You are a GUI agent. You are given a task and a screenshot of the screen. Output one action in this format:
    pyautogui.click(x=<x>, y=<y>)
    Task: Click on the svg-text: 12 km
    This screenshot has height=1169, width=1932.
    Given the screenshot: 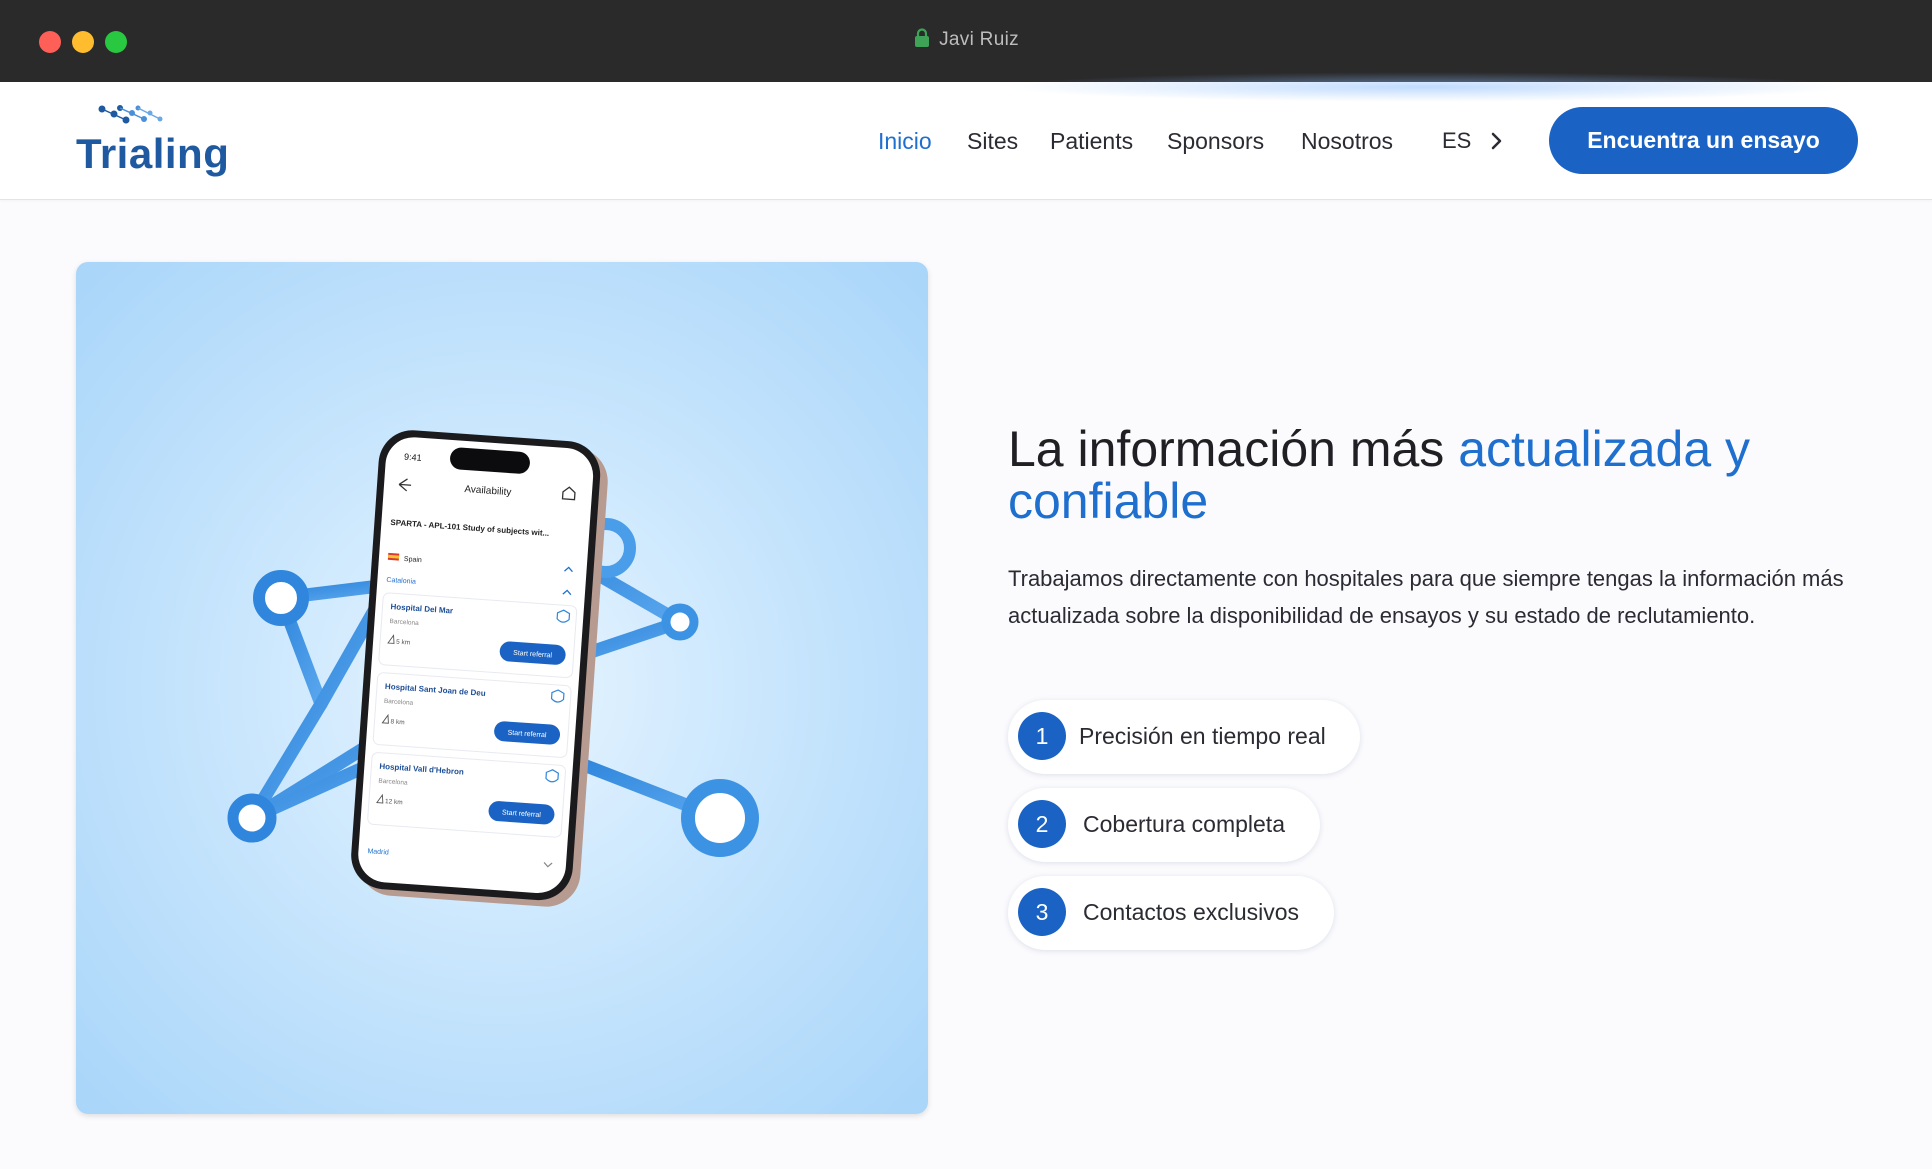 What is the action you would take?
    pyautogui.click(x=394, y=802)
    